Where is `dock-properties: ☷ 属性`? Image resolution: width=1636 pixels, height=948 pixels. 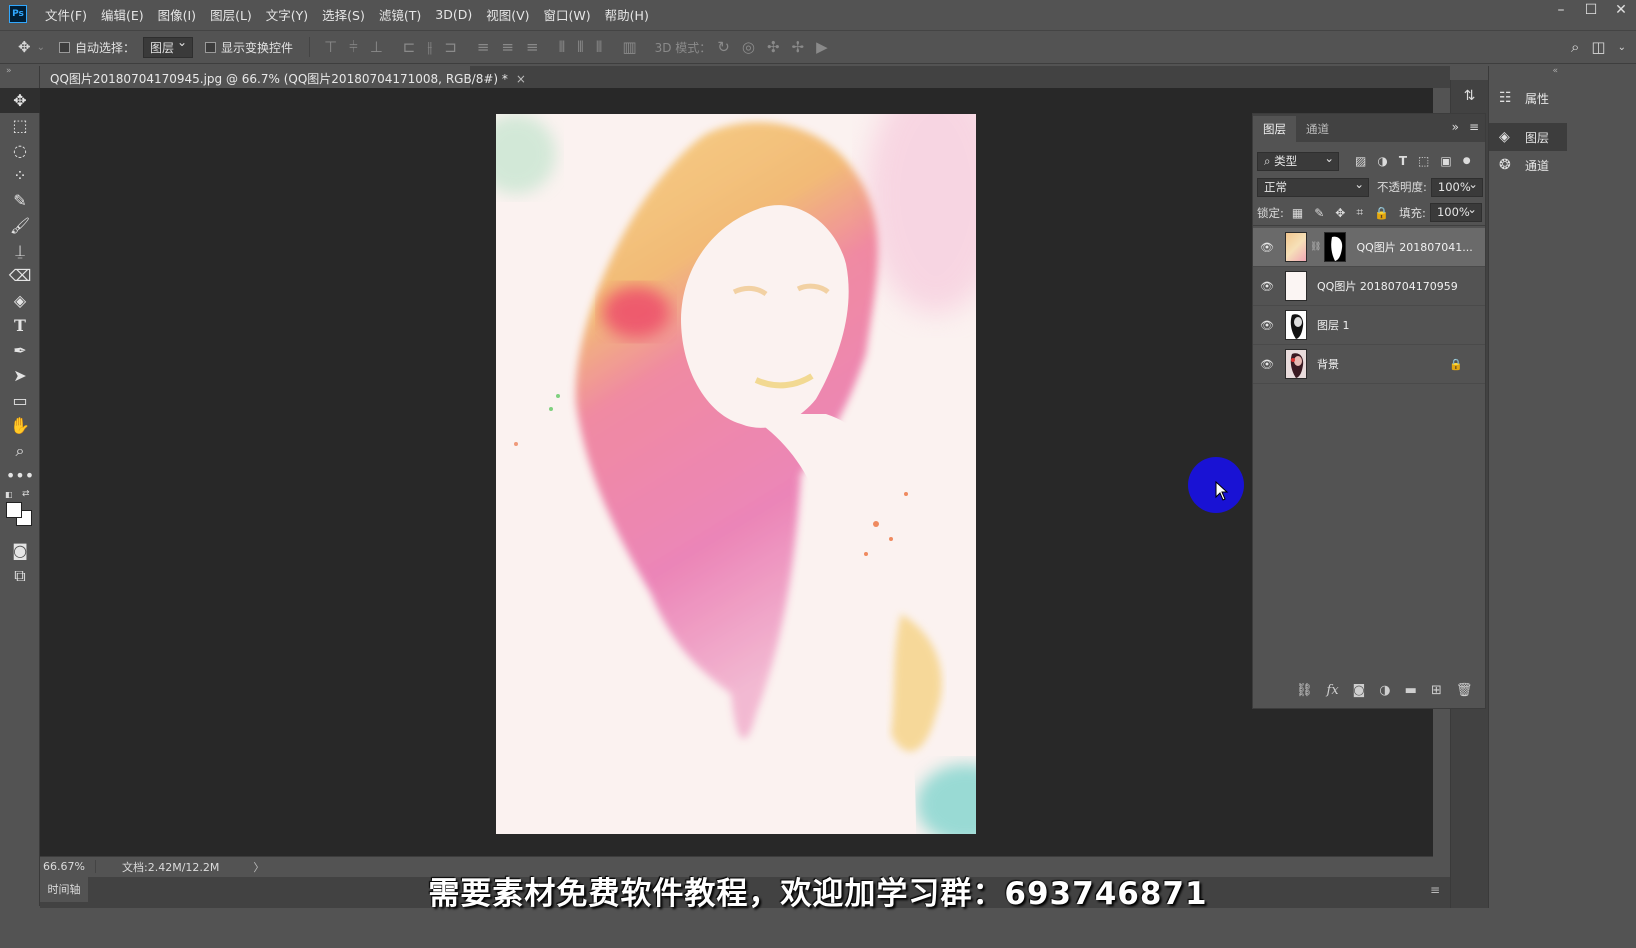 dock-properties: ☷ 属性 is located at coordinates (1528, 98).